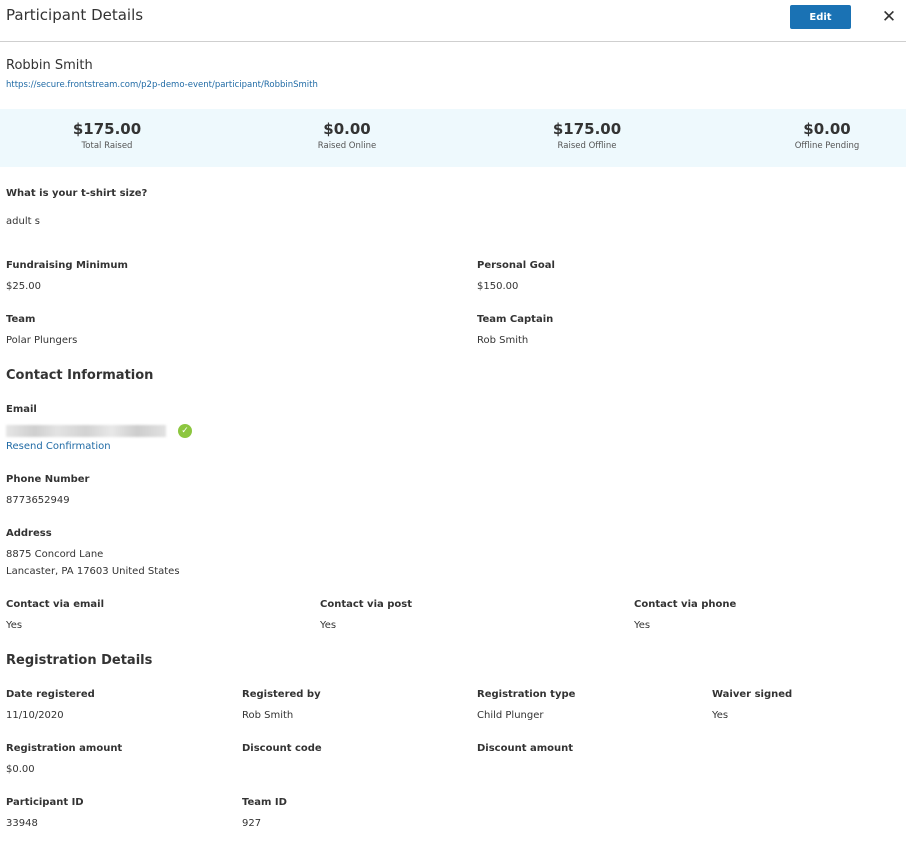 The image size is (906, 845). What do you see at coordinates (685, 604) in the screenshot?
I see `contact-via-phone-label: Contact via phone` at bounding box center [685, 604].